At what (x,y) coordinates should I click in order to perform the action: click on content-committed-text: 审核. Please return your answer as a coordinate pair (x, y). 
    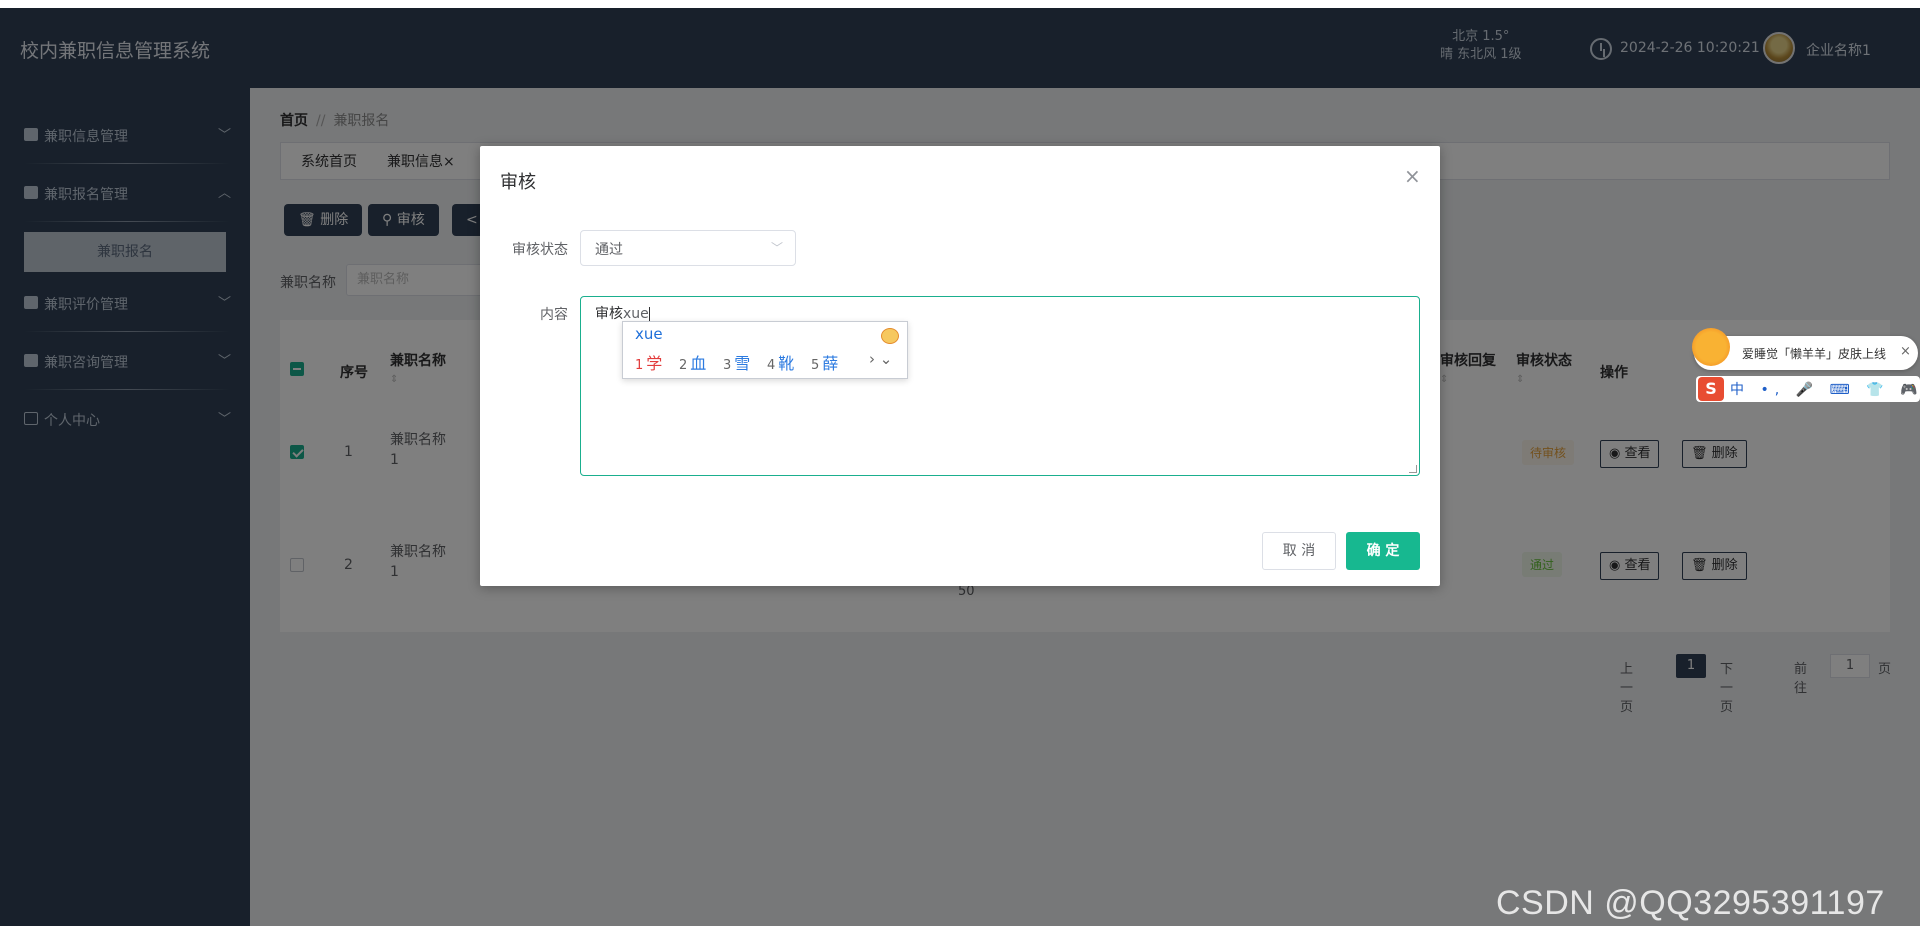
    Looking at the image, I should click on (609, 314).